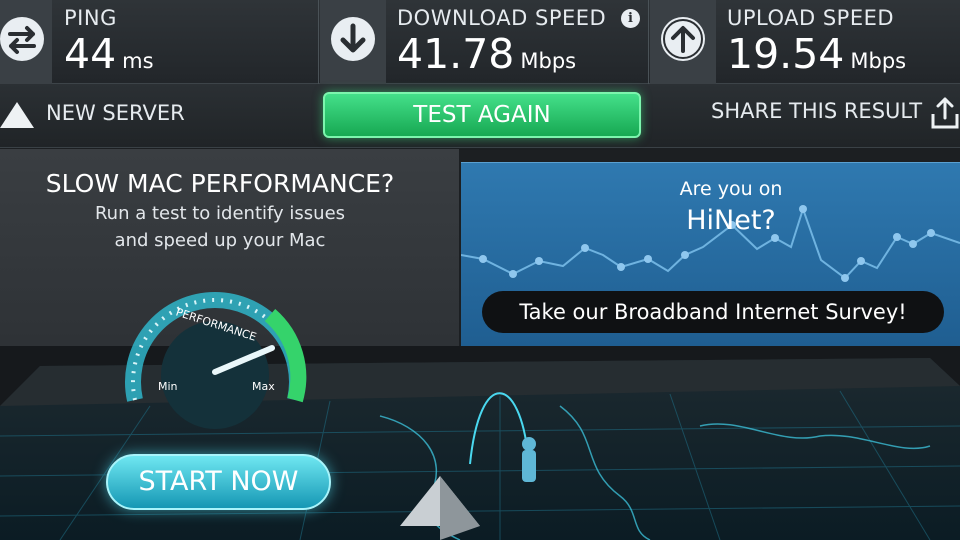 Image resolution: width=960 pixels, height=540 pixels. I want to click on ping-value: 44 ms, so click(109, 54).